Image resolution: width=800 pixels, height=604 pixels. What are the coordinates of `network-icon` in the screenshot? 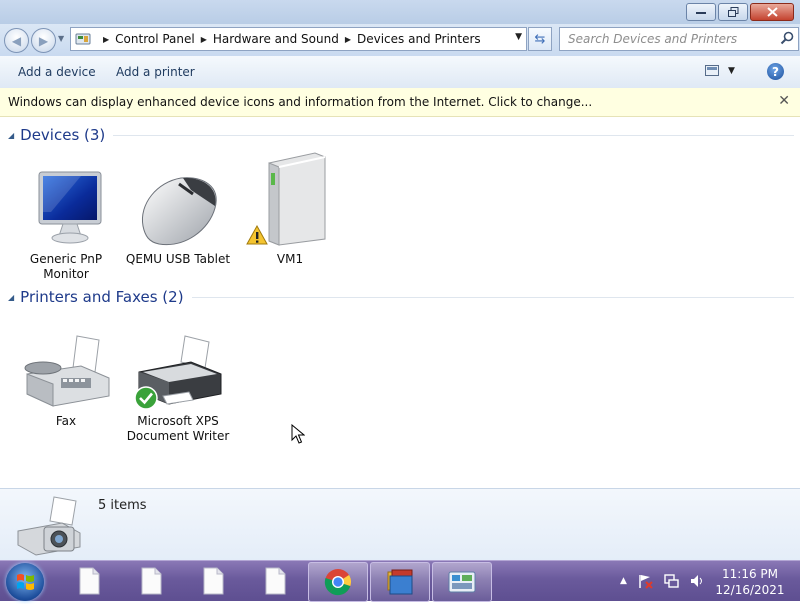 It's located at (671, 581).